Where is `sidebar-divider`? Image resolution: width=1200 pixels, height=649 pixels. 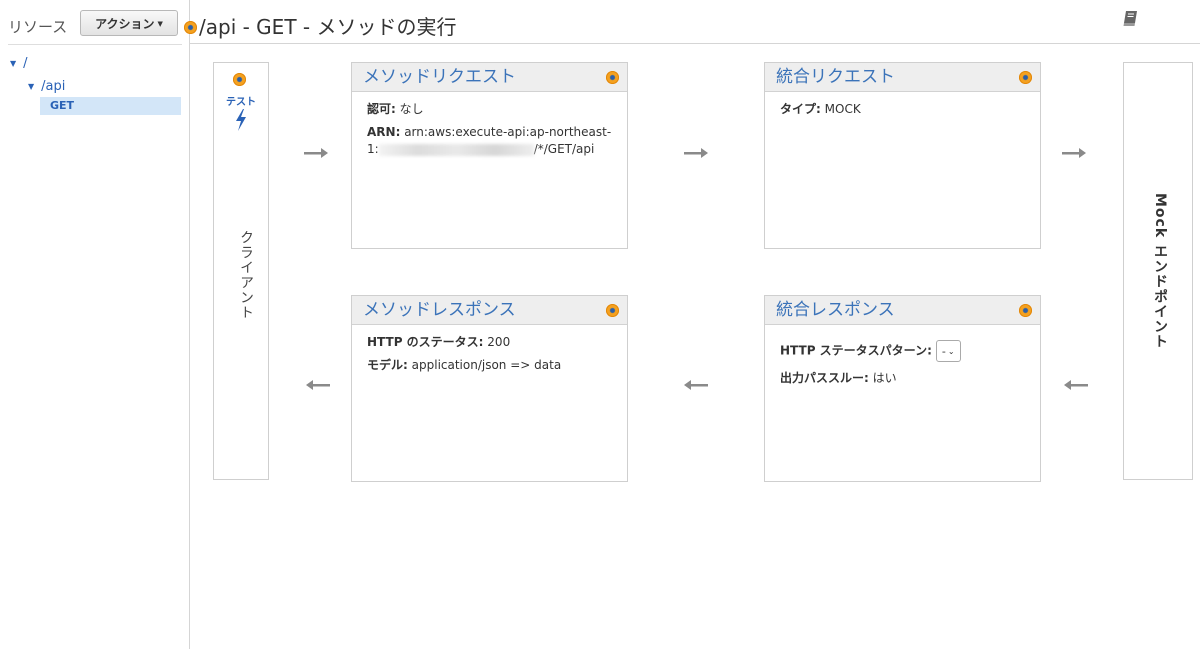
sidebar-divider is located at coordinates (95, 44).